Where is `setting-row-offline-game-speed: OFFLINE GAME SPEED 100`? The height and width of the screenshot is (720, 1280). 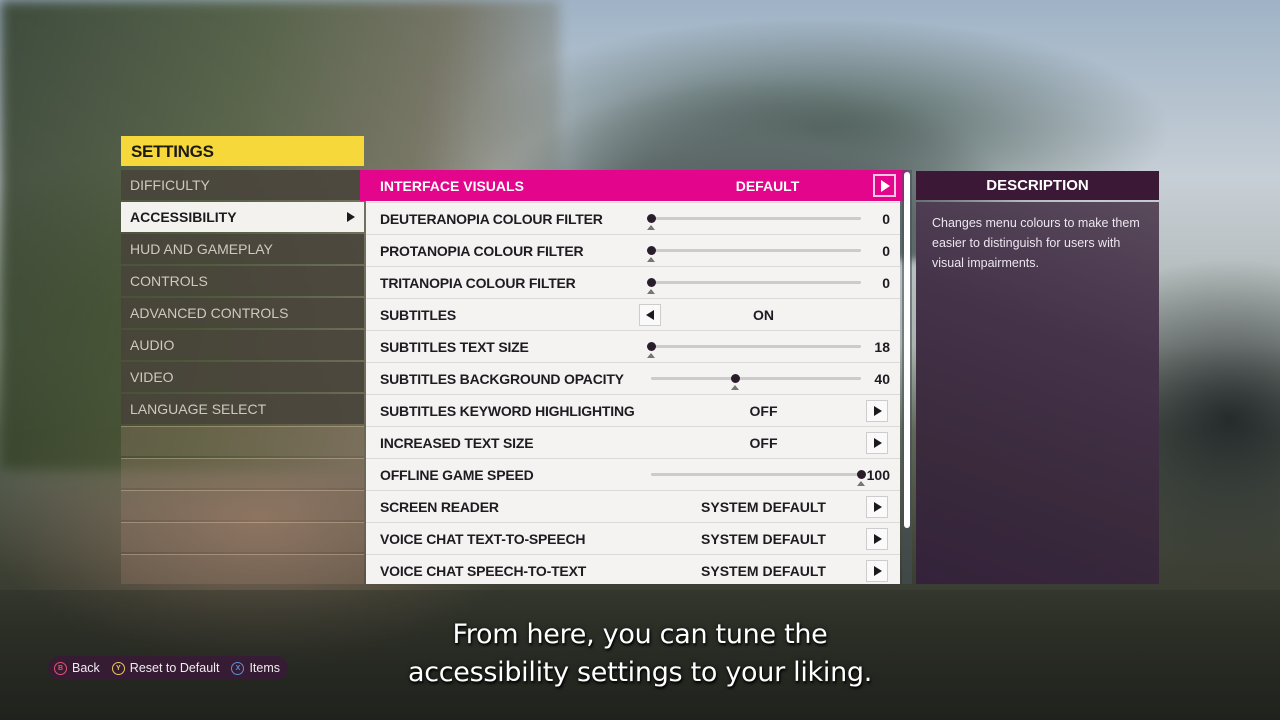
setting-row-offline-game-speed: OFFLINE GAME SPEED 100 is located at coordinates (633, 474).